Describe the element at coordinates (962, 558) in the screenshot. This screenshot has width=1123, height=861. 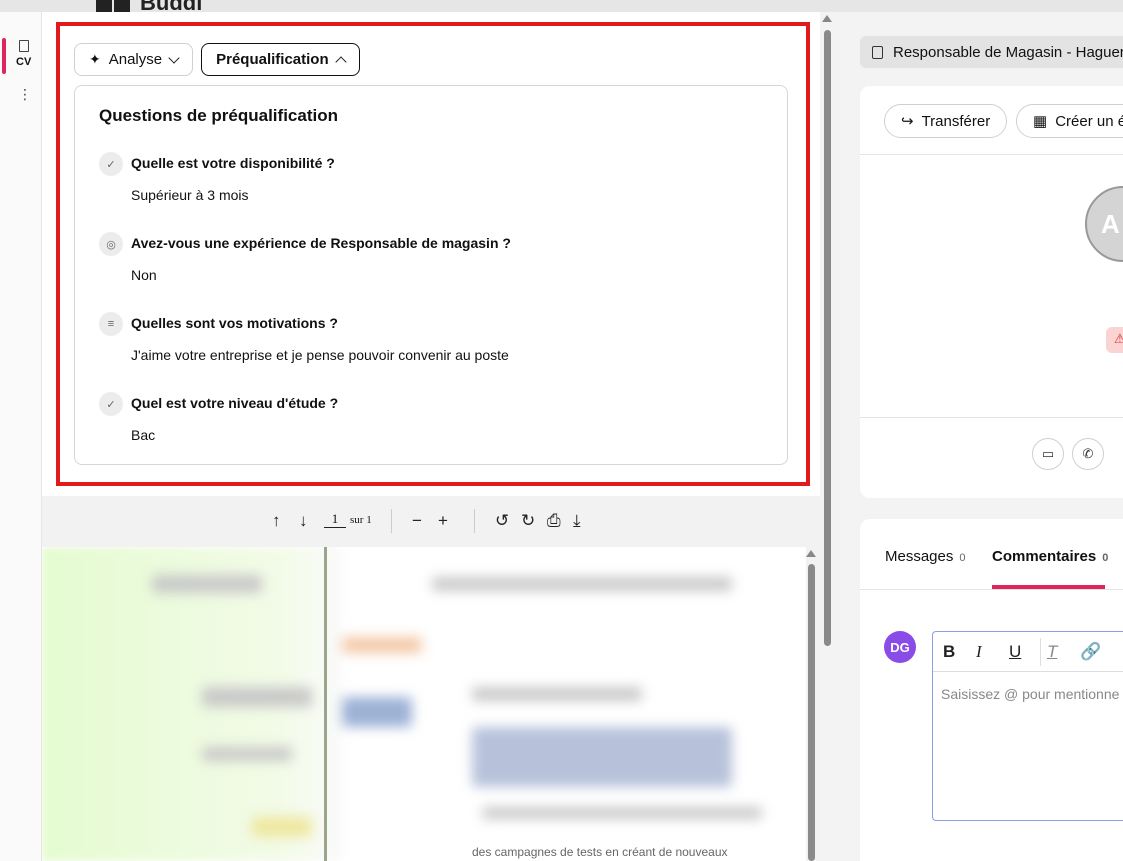
I see `tab-messages-count: 0` at that location.